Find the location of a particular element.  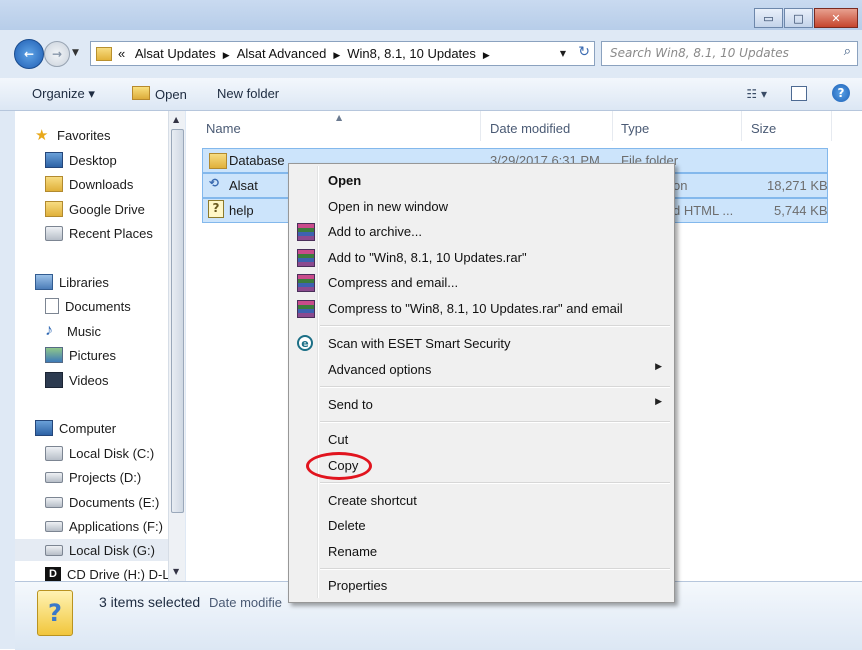

address-dropdown-icon: ▼ is located at coordinates (563, 53).